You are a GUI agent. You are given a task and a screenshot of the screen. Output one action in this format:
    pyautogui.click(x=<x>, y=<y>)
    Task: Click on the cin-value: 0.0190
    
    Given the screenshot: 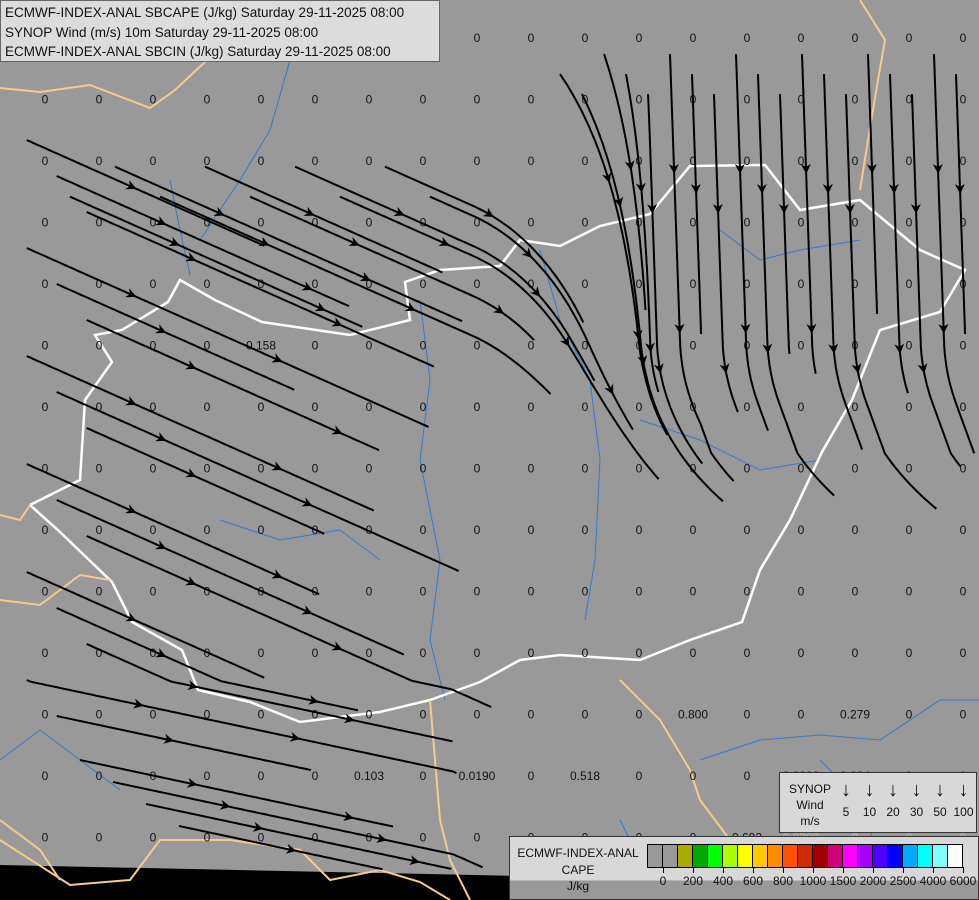 What is the action you would take?
    pyautogui.click(x=477, y=776)
    